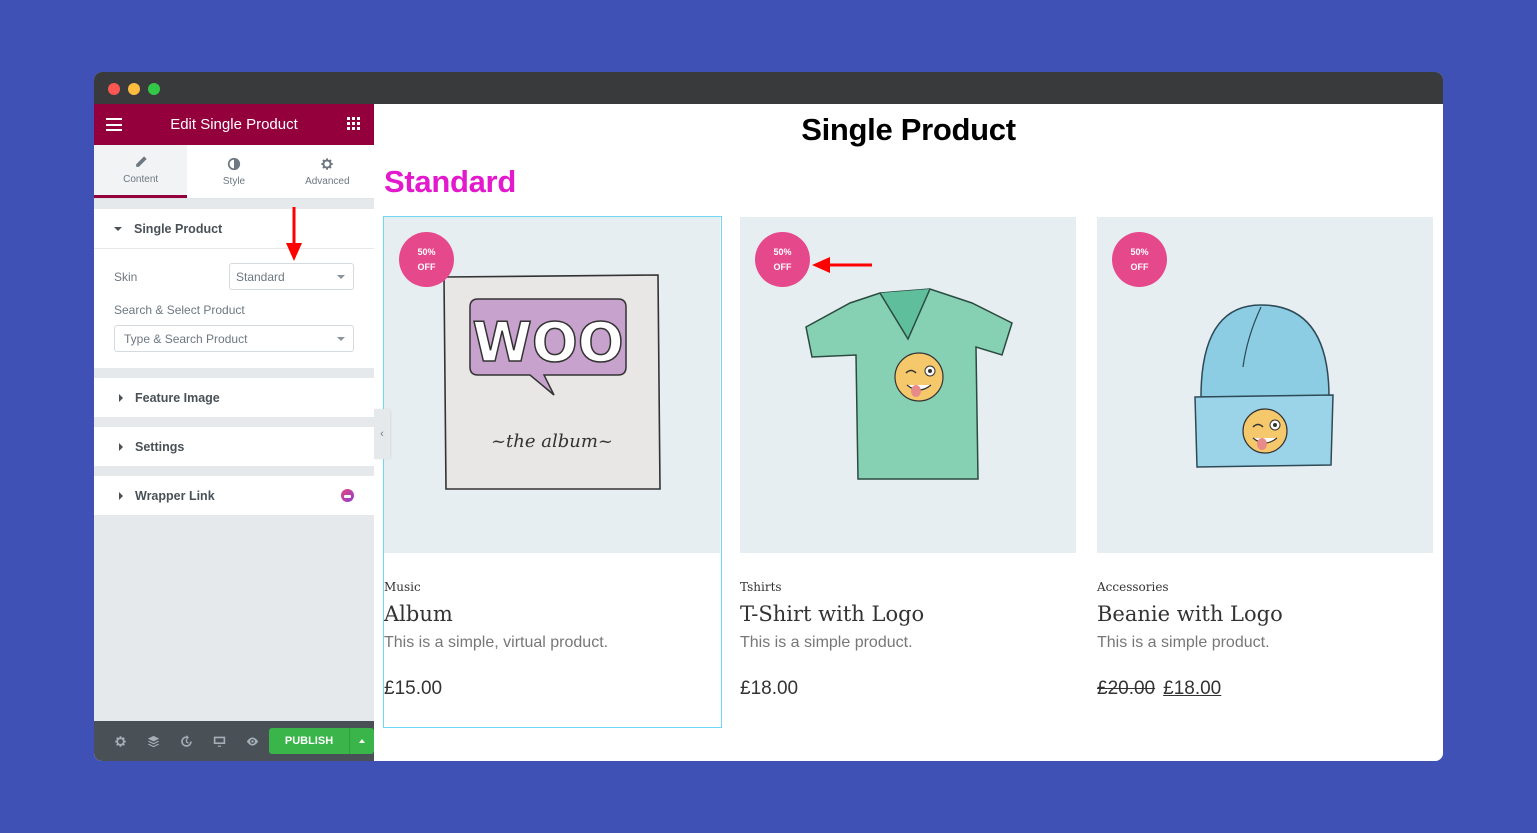 This screenshot has height=833, width=1537. I want to click on layers-icon, so click(153, 741).